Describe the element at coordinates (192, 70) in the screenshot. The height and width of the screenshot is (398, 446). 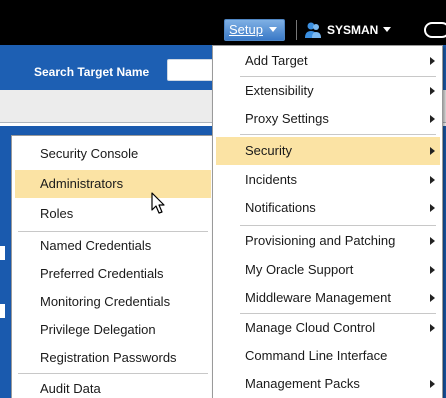
I see `search-input` at that location.